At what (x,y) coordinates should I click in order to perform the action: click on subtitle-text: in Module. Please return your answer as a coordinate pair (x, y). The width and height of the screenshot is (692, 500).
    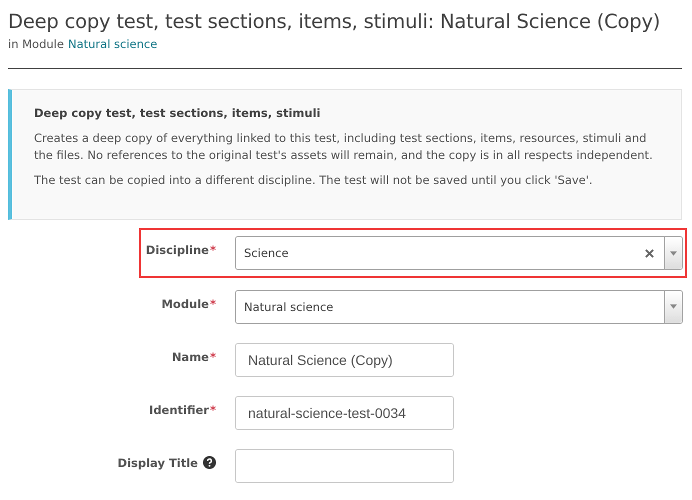
    Looking at the image, I should click on (36, 44).